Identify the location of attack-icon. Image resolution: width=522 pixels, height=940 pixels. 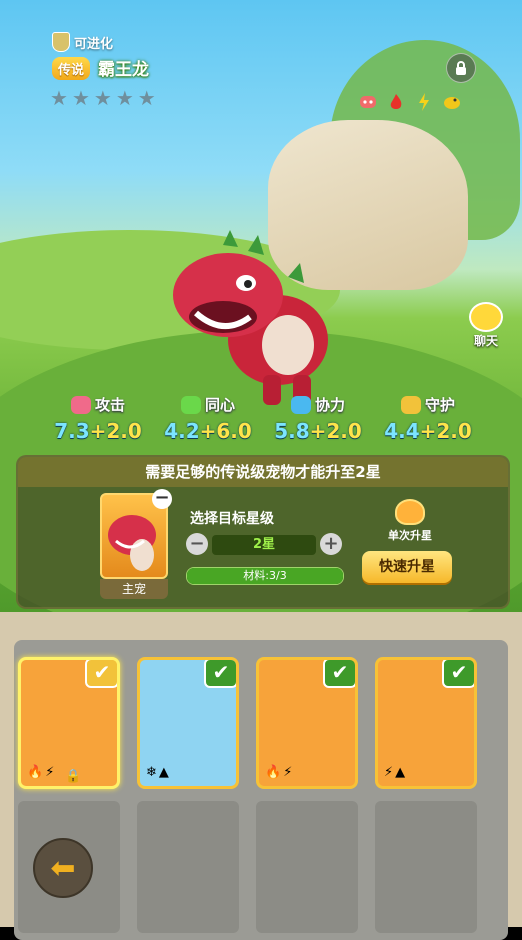
(80, 404).